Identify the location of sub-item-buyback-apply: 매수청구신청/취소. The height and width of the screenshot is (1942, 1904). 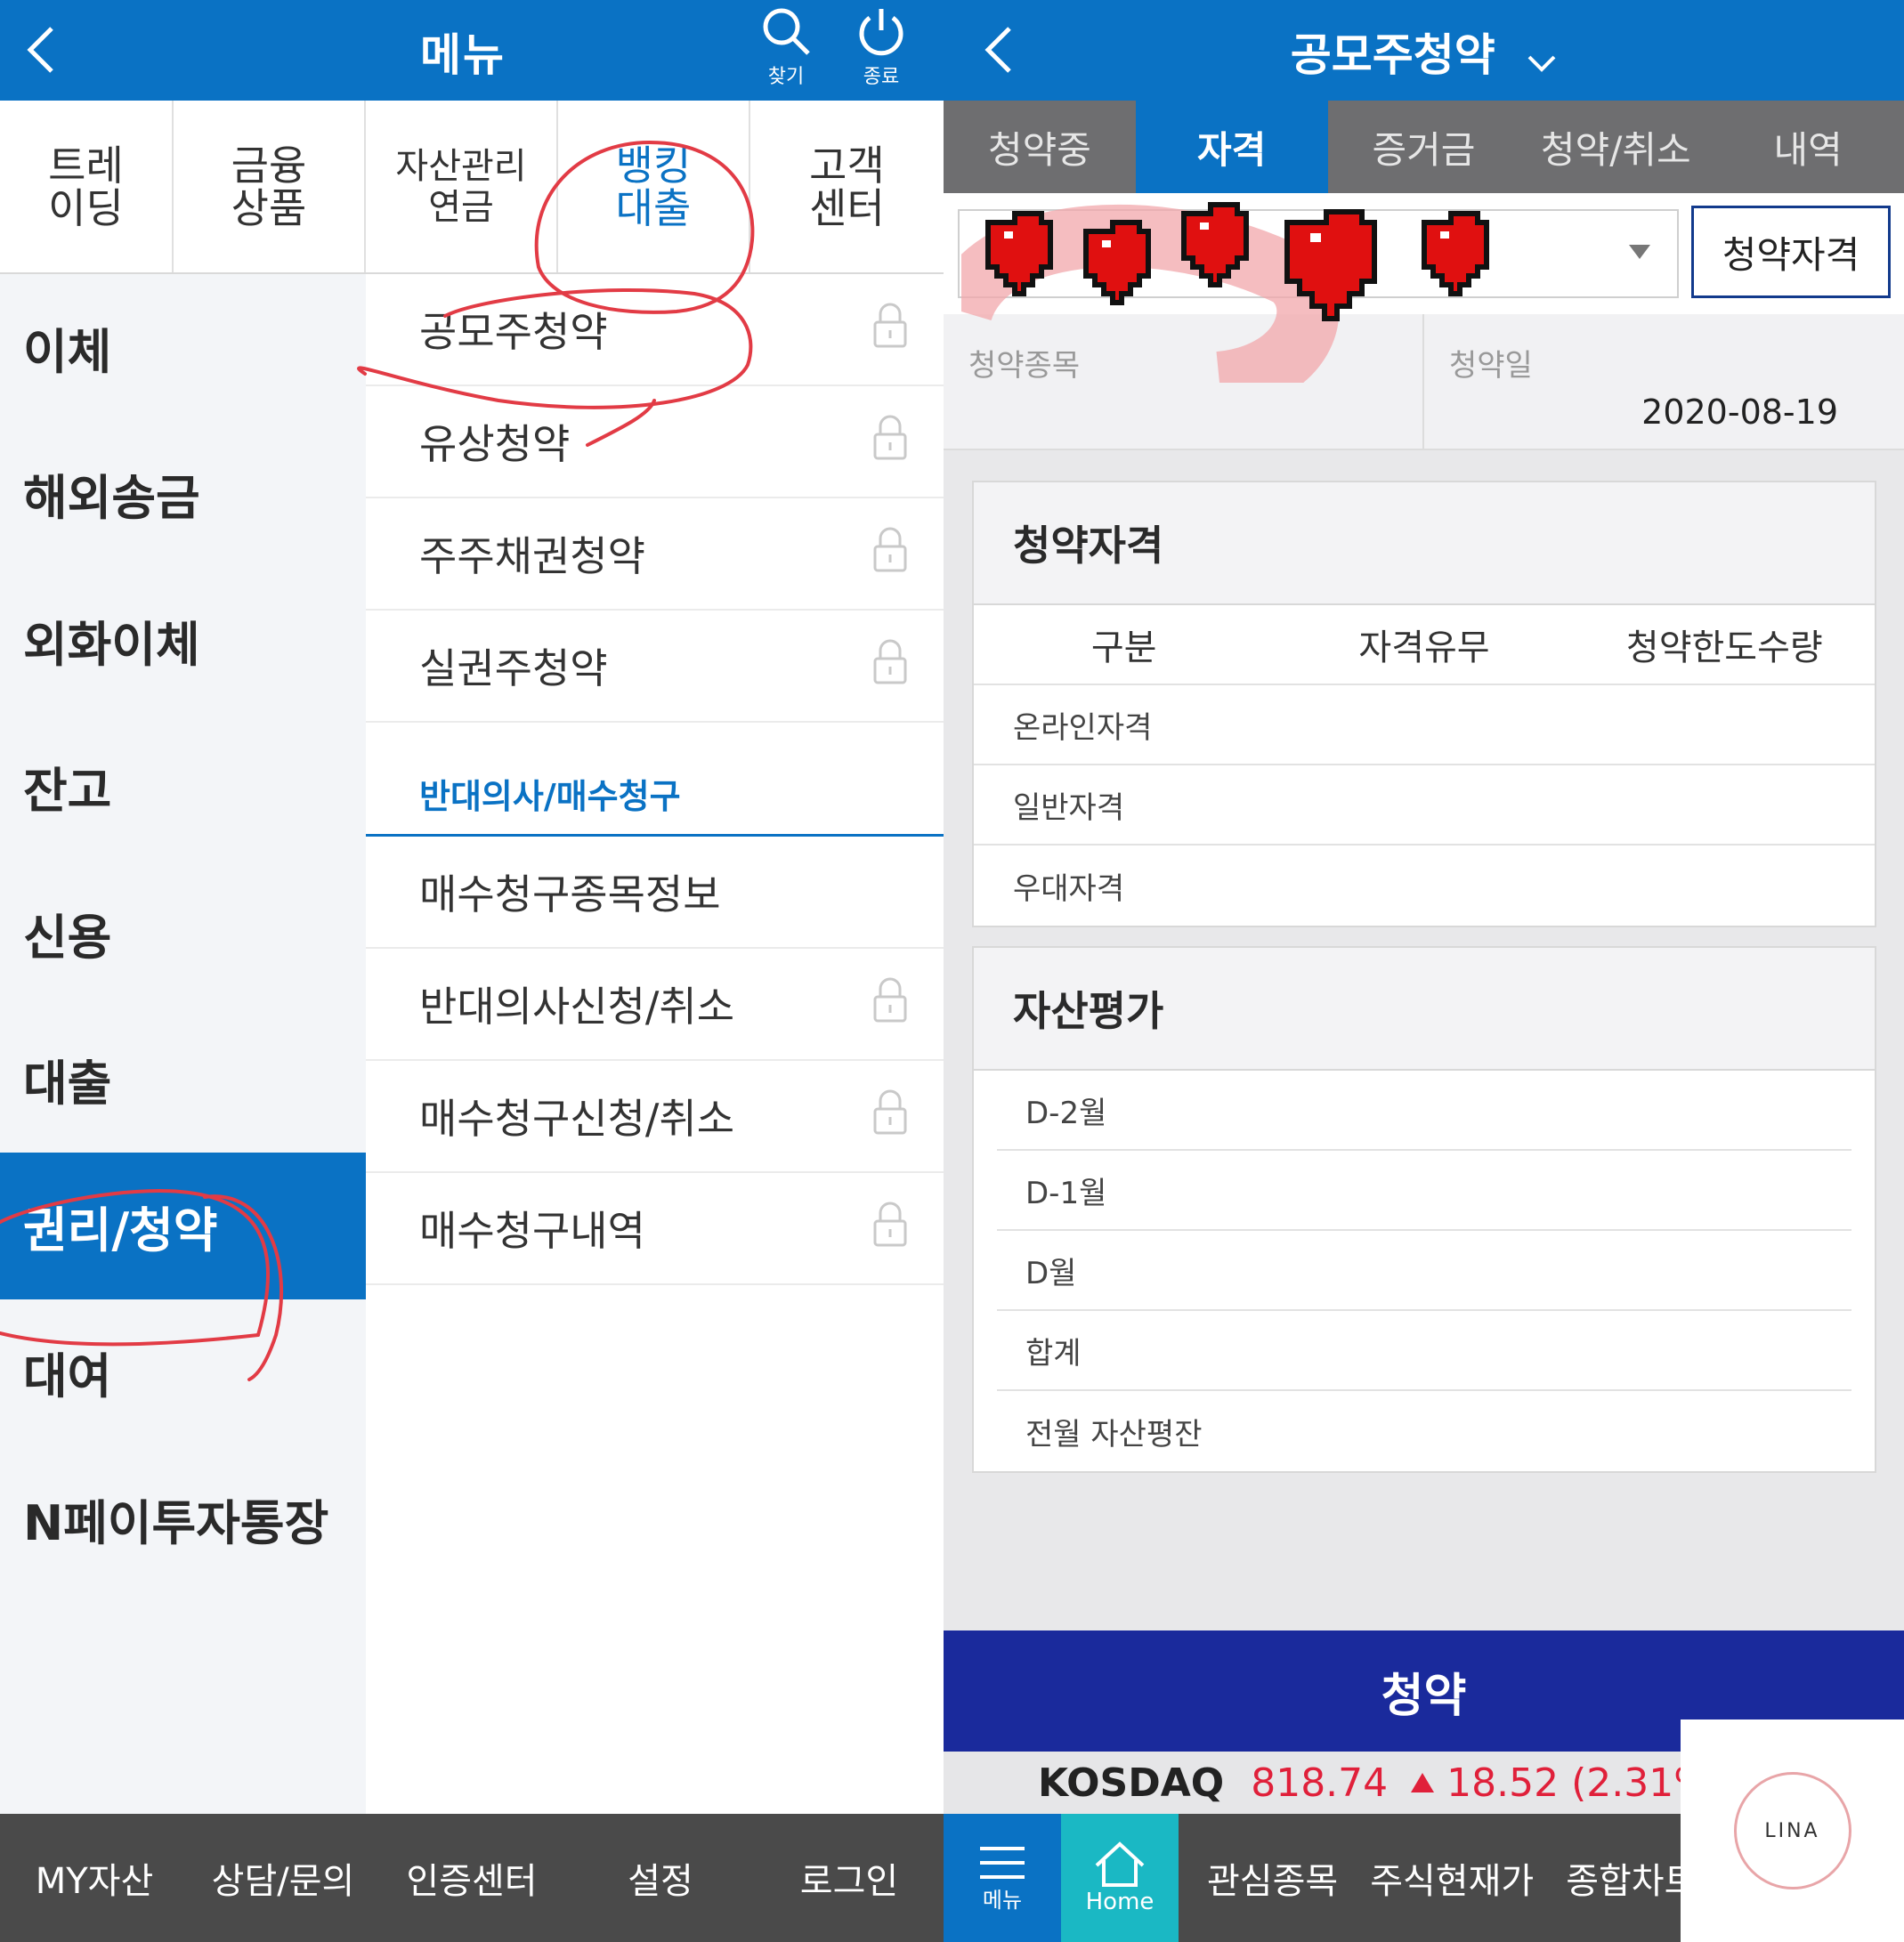
(655, 1117).